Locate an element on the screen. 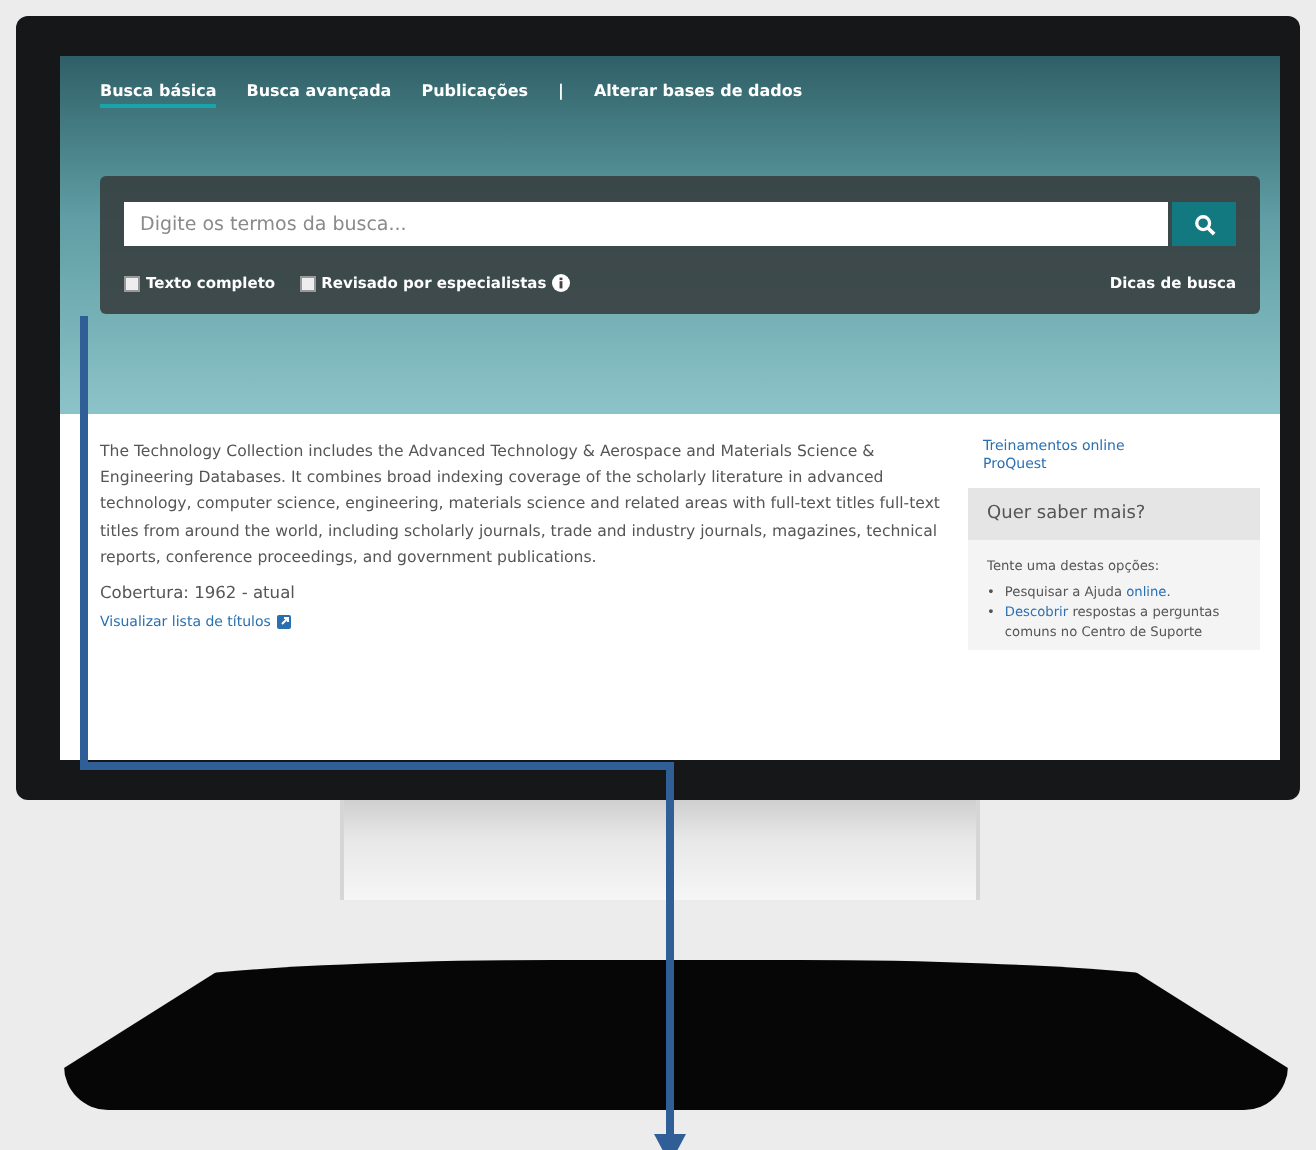 This screenshot has height=1150, width=1316. external-link-icon is located at coordinates (284, 622).